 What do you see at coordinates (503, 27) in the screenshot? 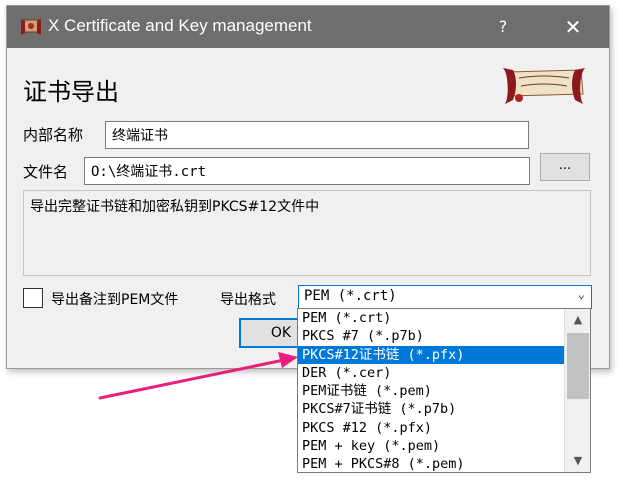
I see `help-button: ?` at bounding box center [503, 27].